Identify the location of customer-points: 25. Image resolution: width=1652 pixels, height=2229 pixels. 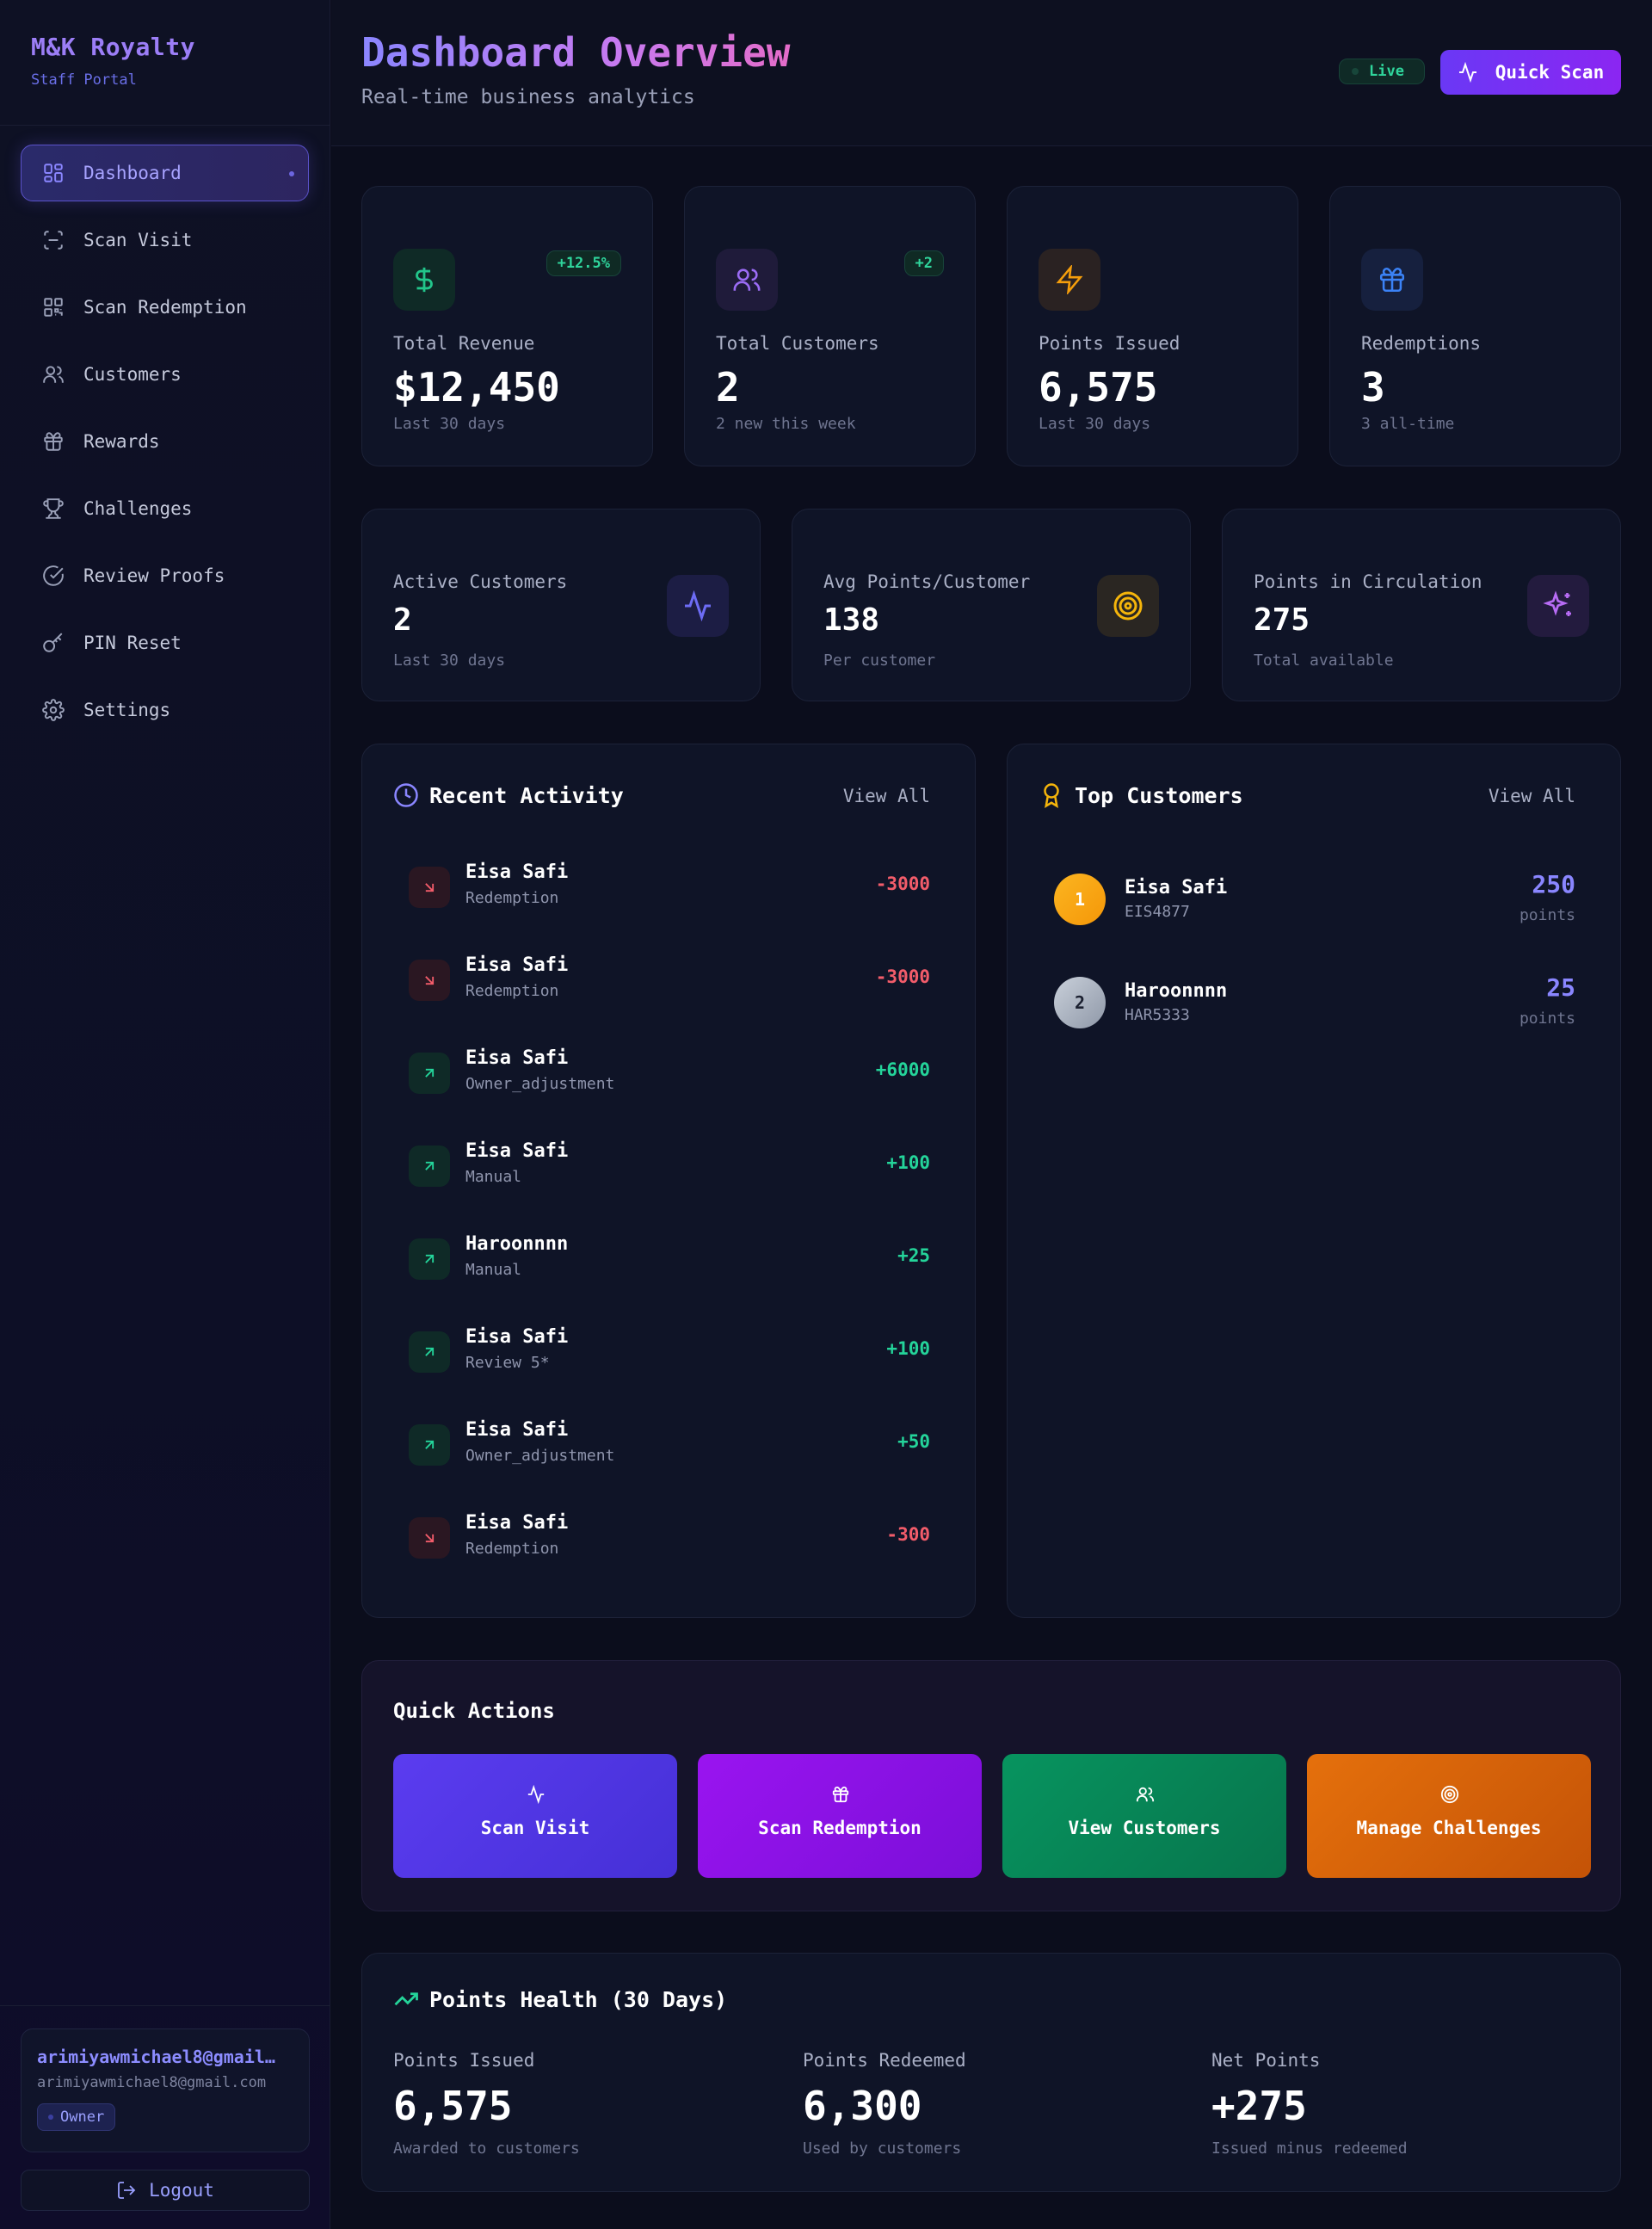
(1560, 987).